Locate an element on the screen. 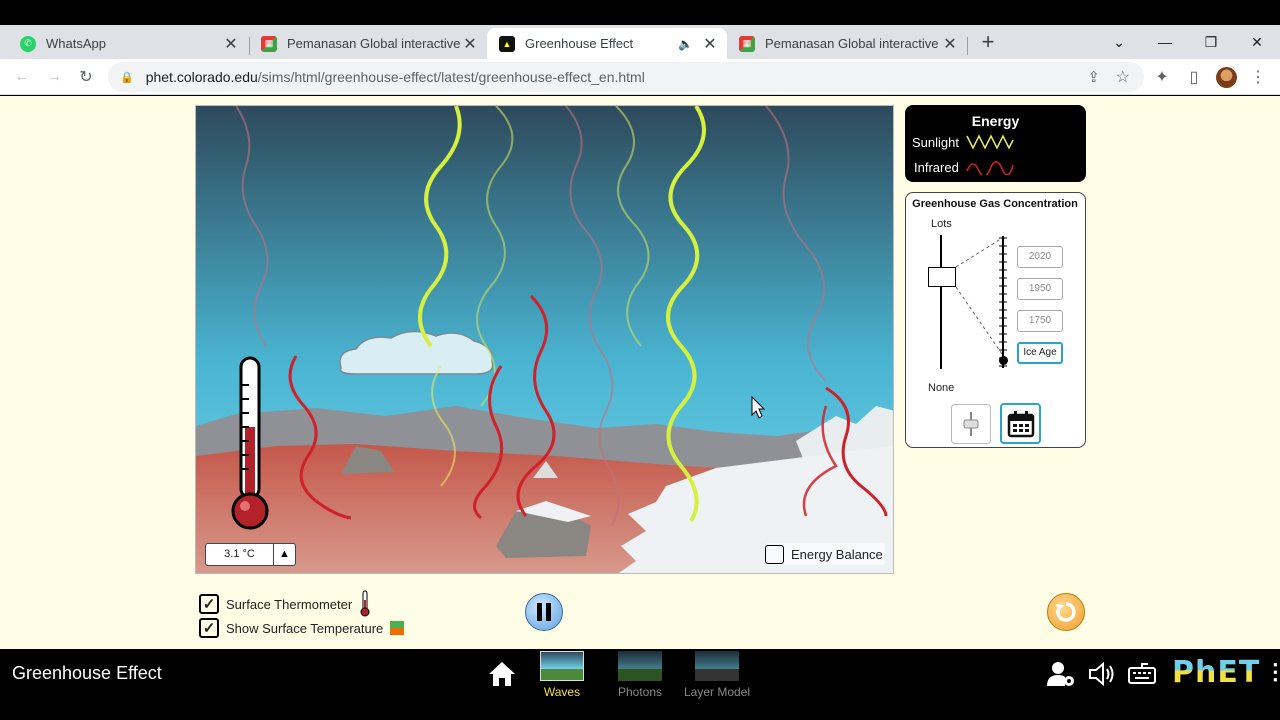 The height and width of the screenshot is (720, 1280). thermometer-icon is located at coordinates (250, 443).